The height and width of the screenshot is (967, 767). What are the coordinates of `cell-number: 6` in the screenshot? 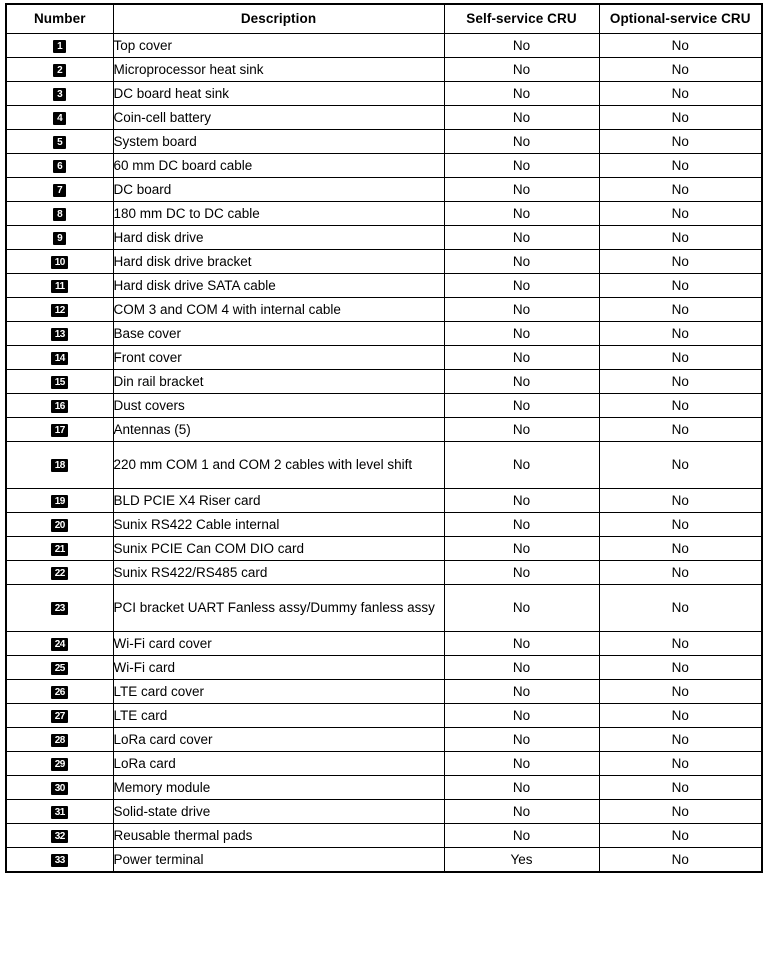 It's located at (59, 165).